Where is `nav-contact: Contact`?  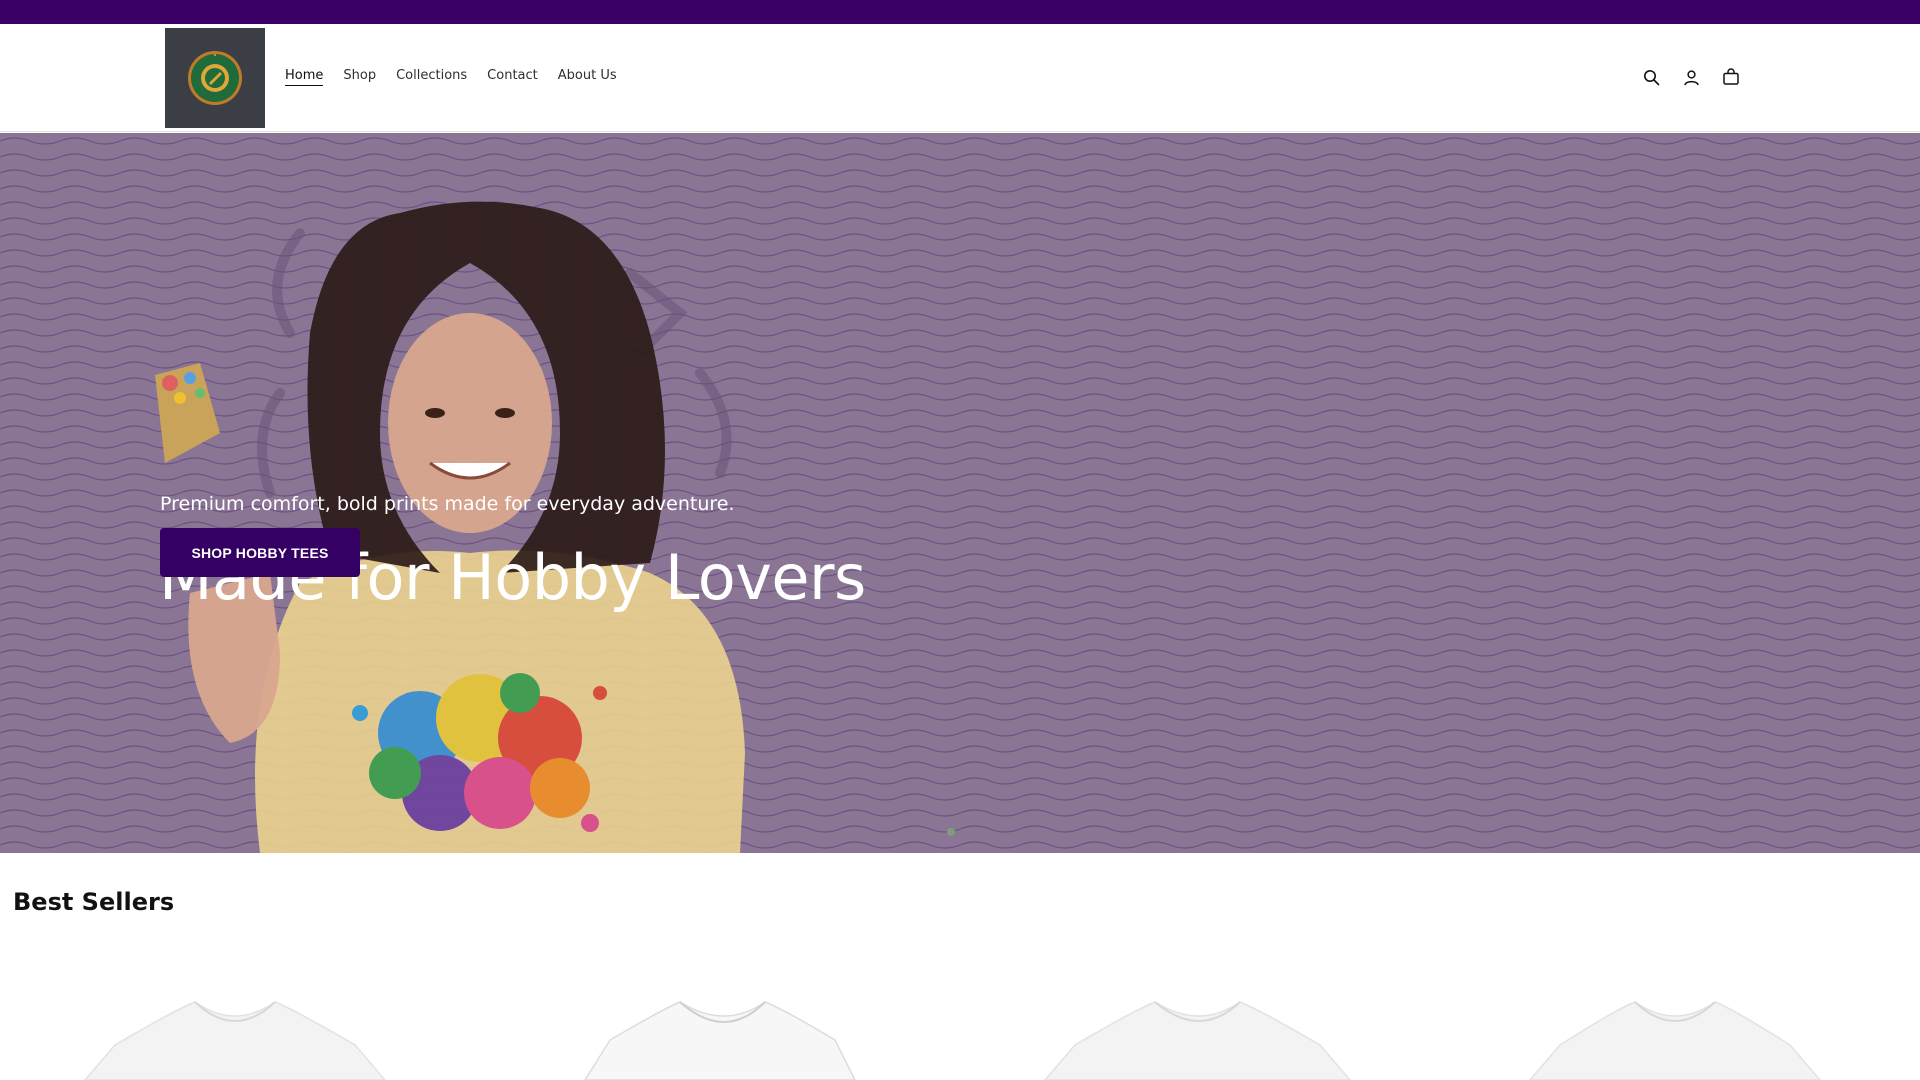 nav-contact: Contact is located at coordinates (512, 77).